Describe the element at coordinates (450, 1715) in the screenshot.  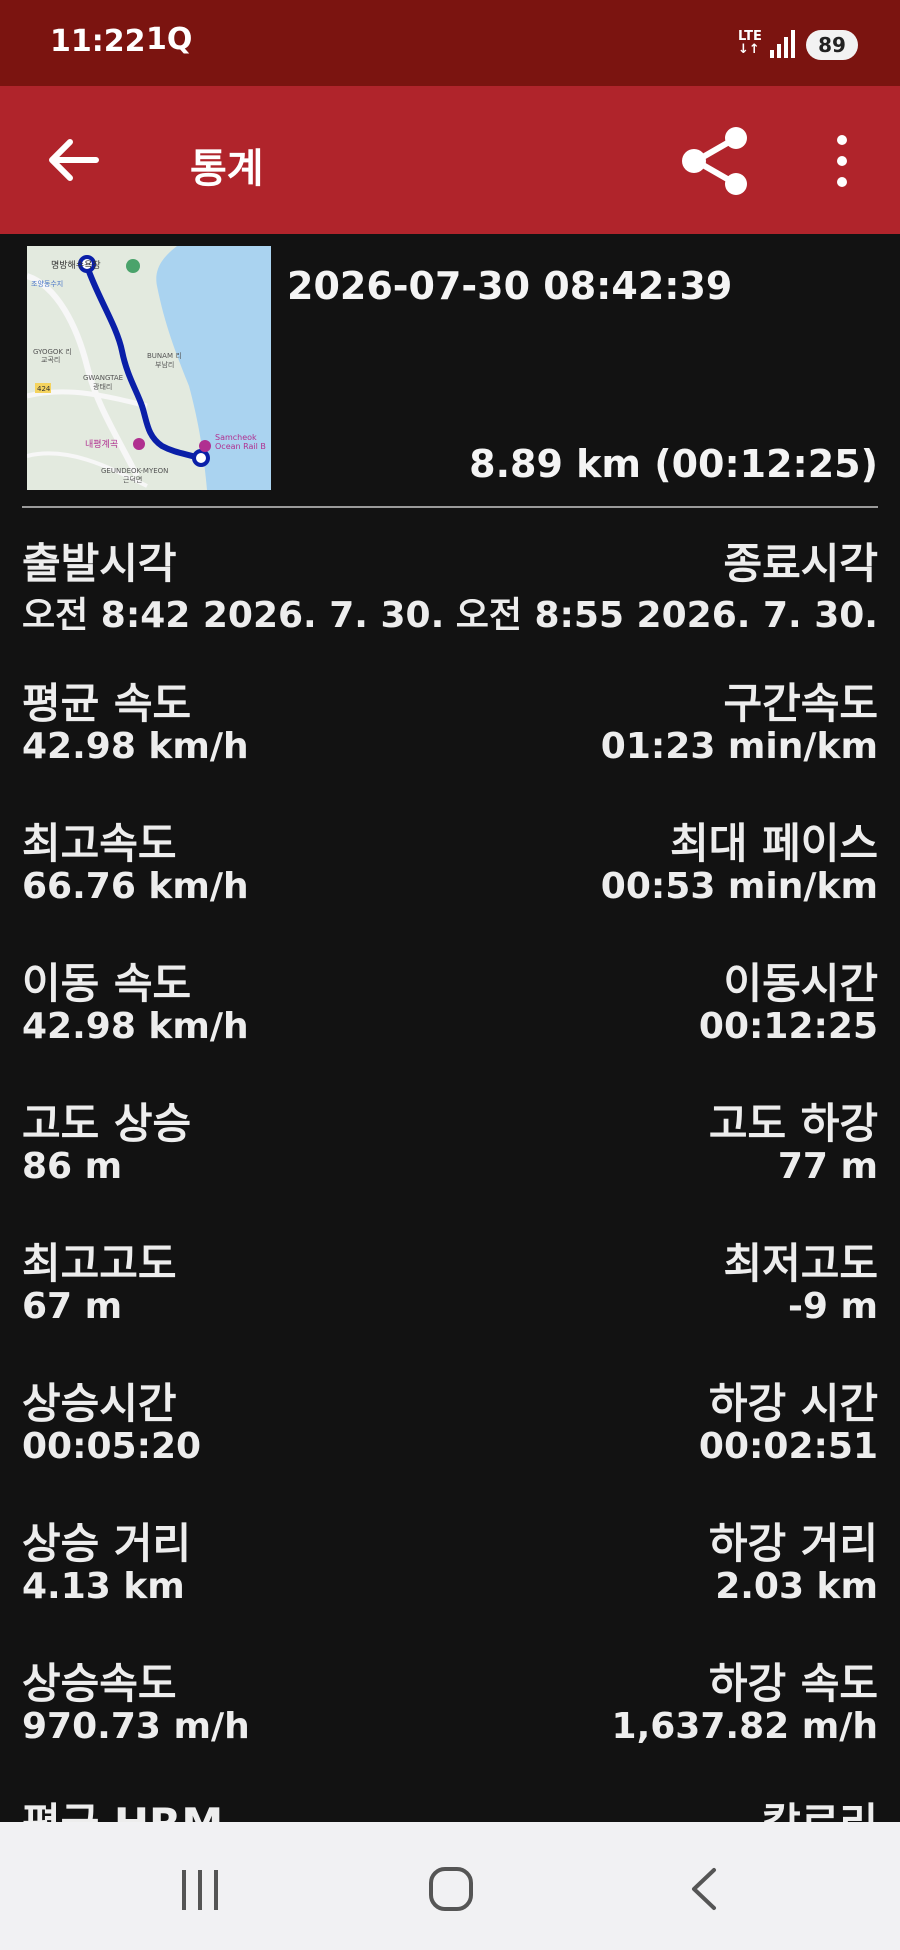
I see `stat-row: 상승속도 970.73 m/h 하강 속도 1,637.82 m/h` at that location.